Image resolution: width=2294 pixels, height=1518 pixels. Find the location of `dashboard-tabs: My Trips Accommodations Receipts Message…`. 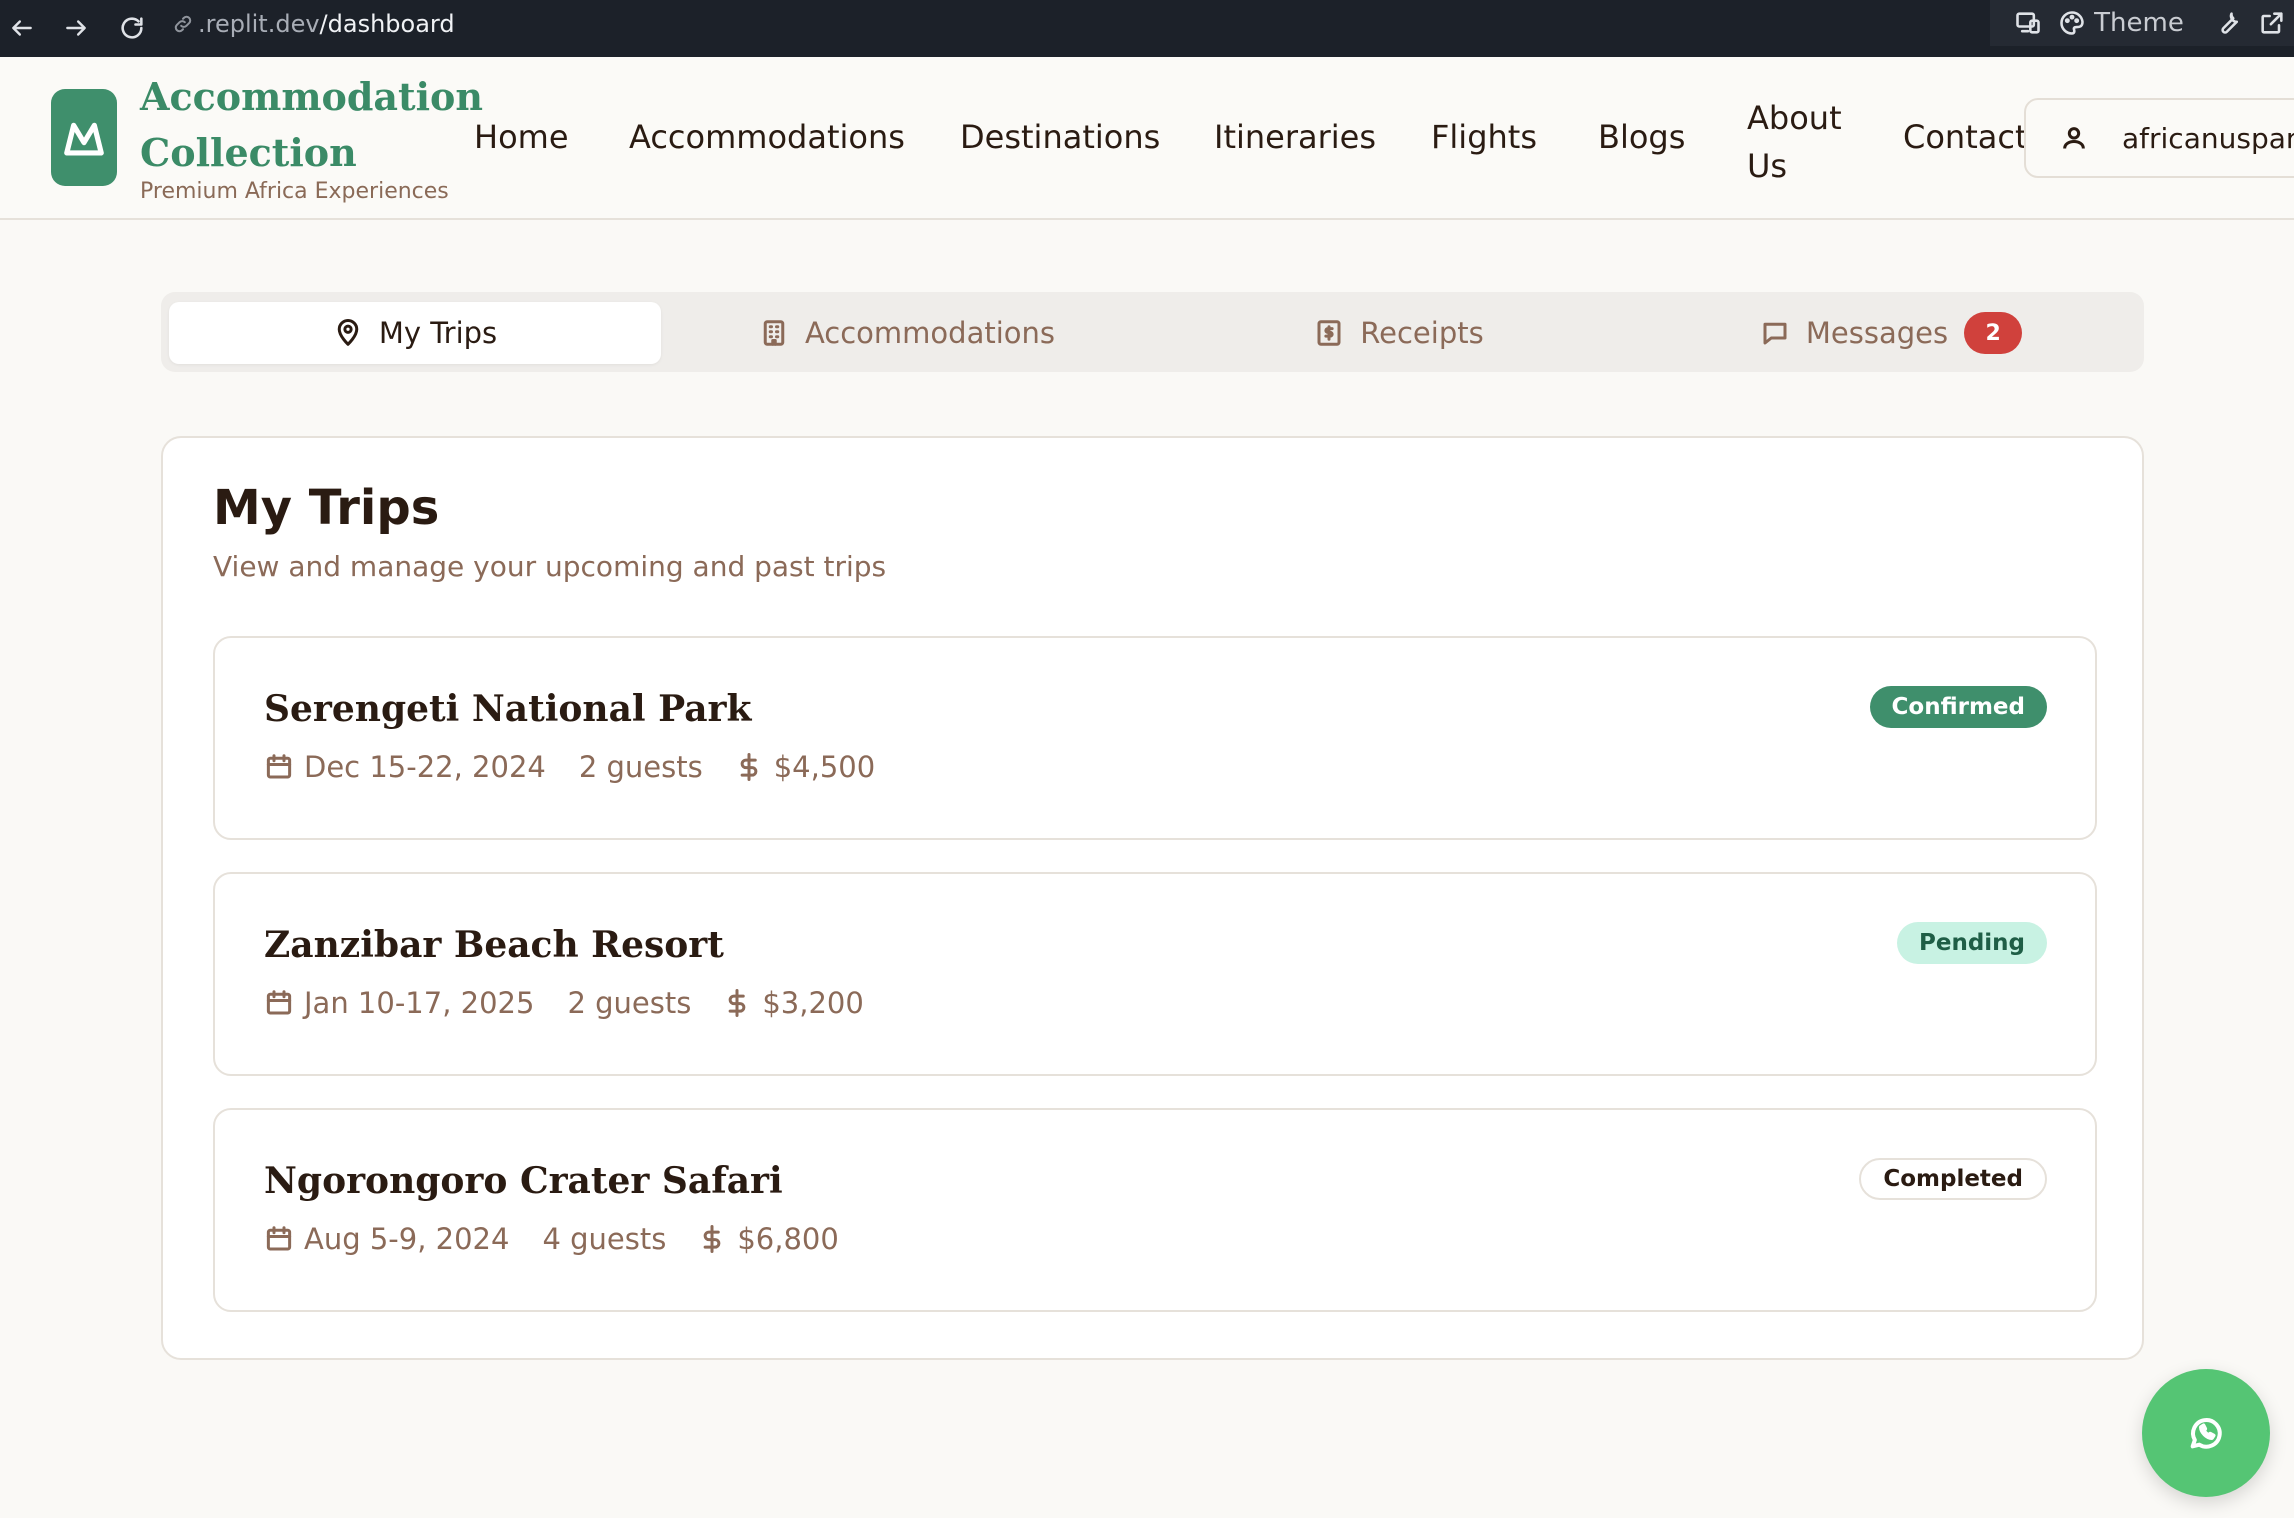

dashboard-tabs: My Trips Accommodations Receipts Message… is located at coordinates (1152, 332).